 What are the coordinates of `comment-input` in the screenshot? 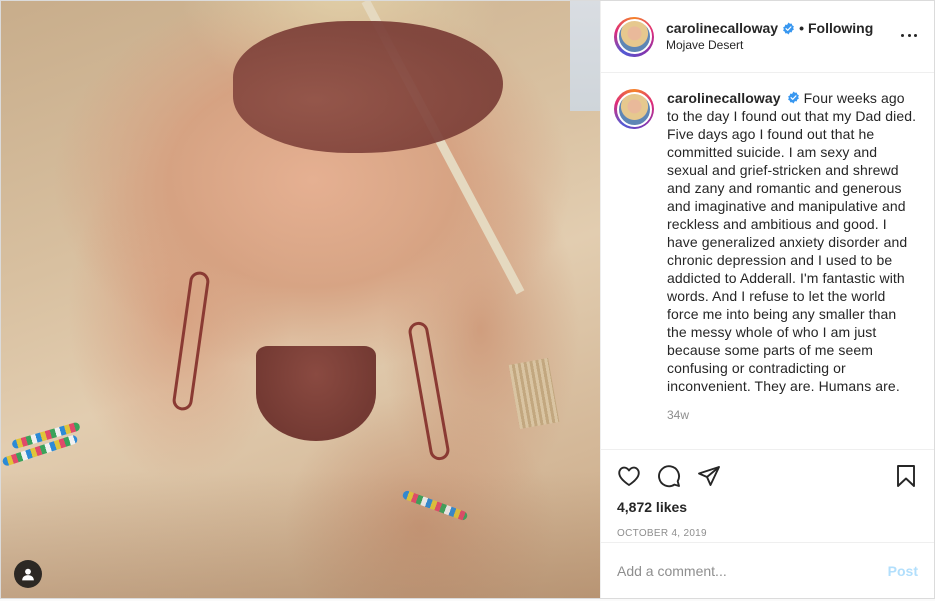 It's located at (752, 570).